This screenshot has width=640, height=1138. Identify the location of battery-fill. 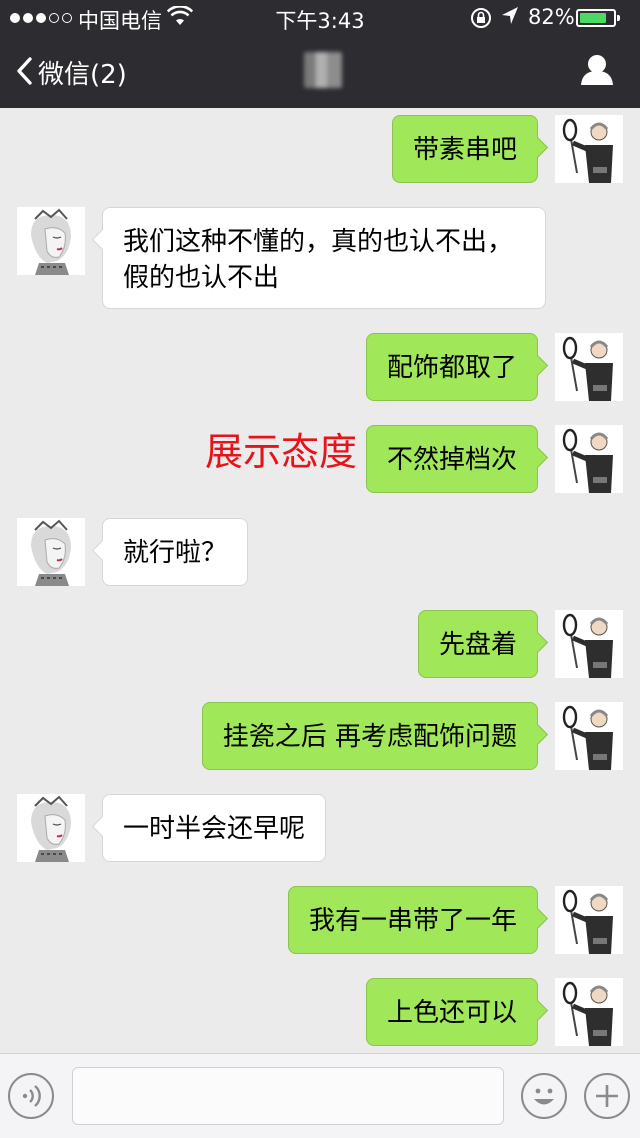
(593, 18).